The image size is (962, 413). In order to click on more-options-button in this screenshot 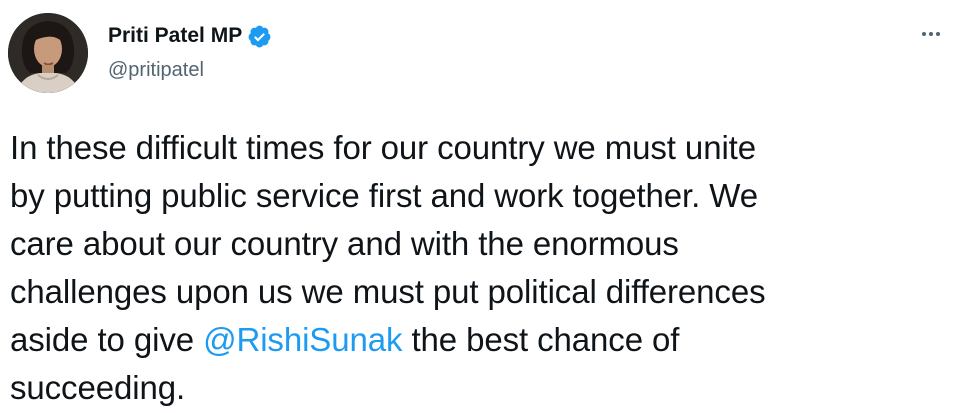, I will do `click(931, 34)`.